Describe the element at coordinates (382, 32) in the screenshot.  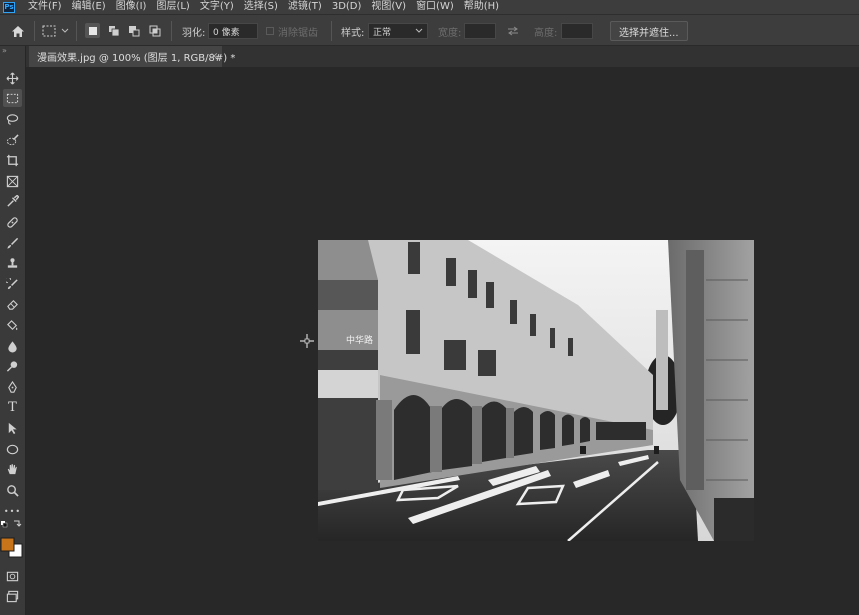
I see `style-select-value: 正常` at that location.